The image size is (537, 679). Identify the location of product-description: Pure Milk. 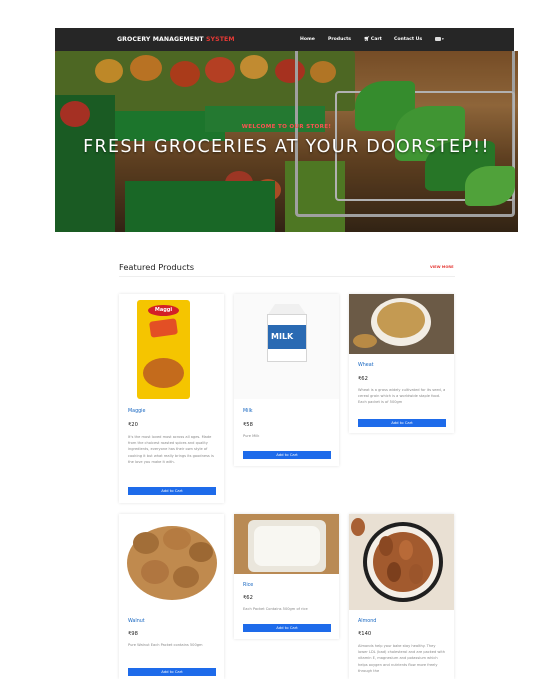
(251, 436).